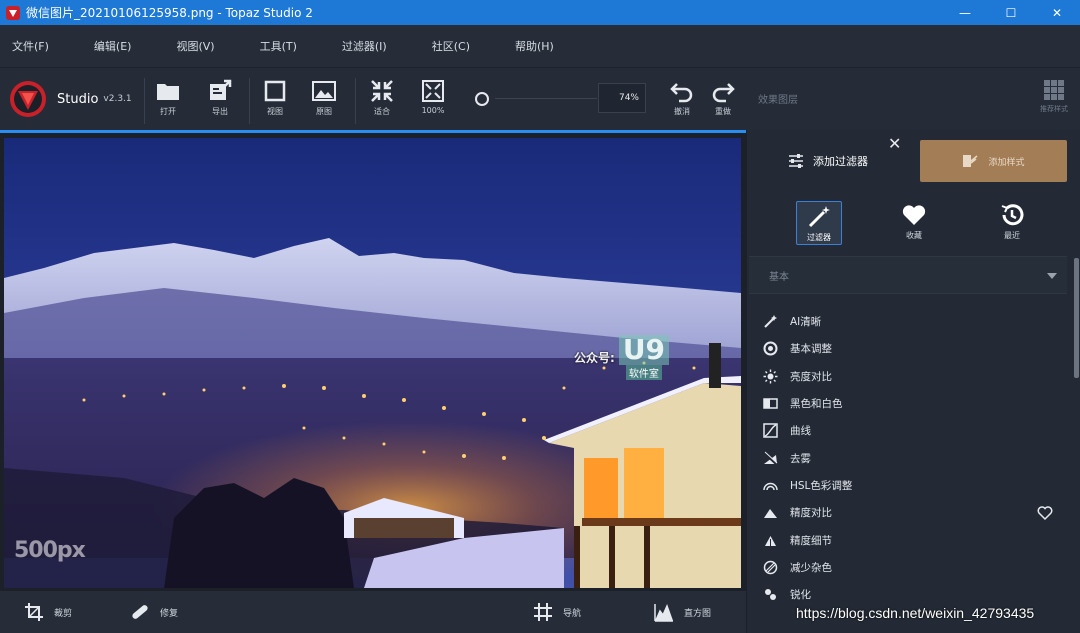 The image size is (1080, 633). Describe the element at coordinates (682, 612) in the screenshot. I see `histogram-button: 直方图` at that location.